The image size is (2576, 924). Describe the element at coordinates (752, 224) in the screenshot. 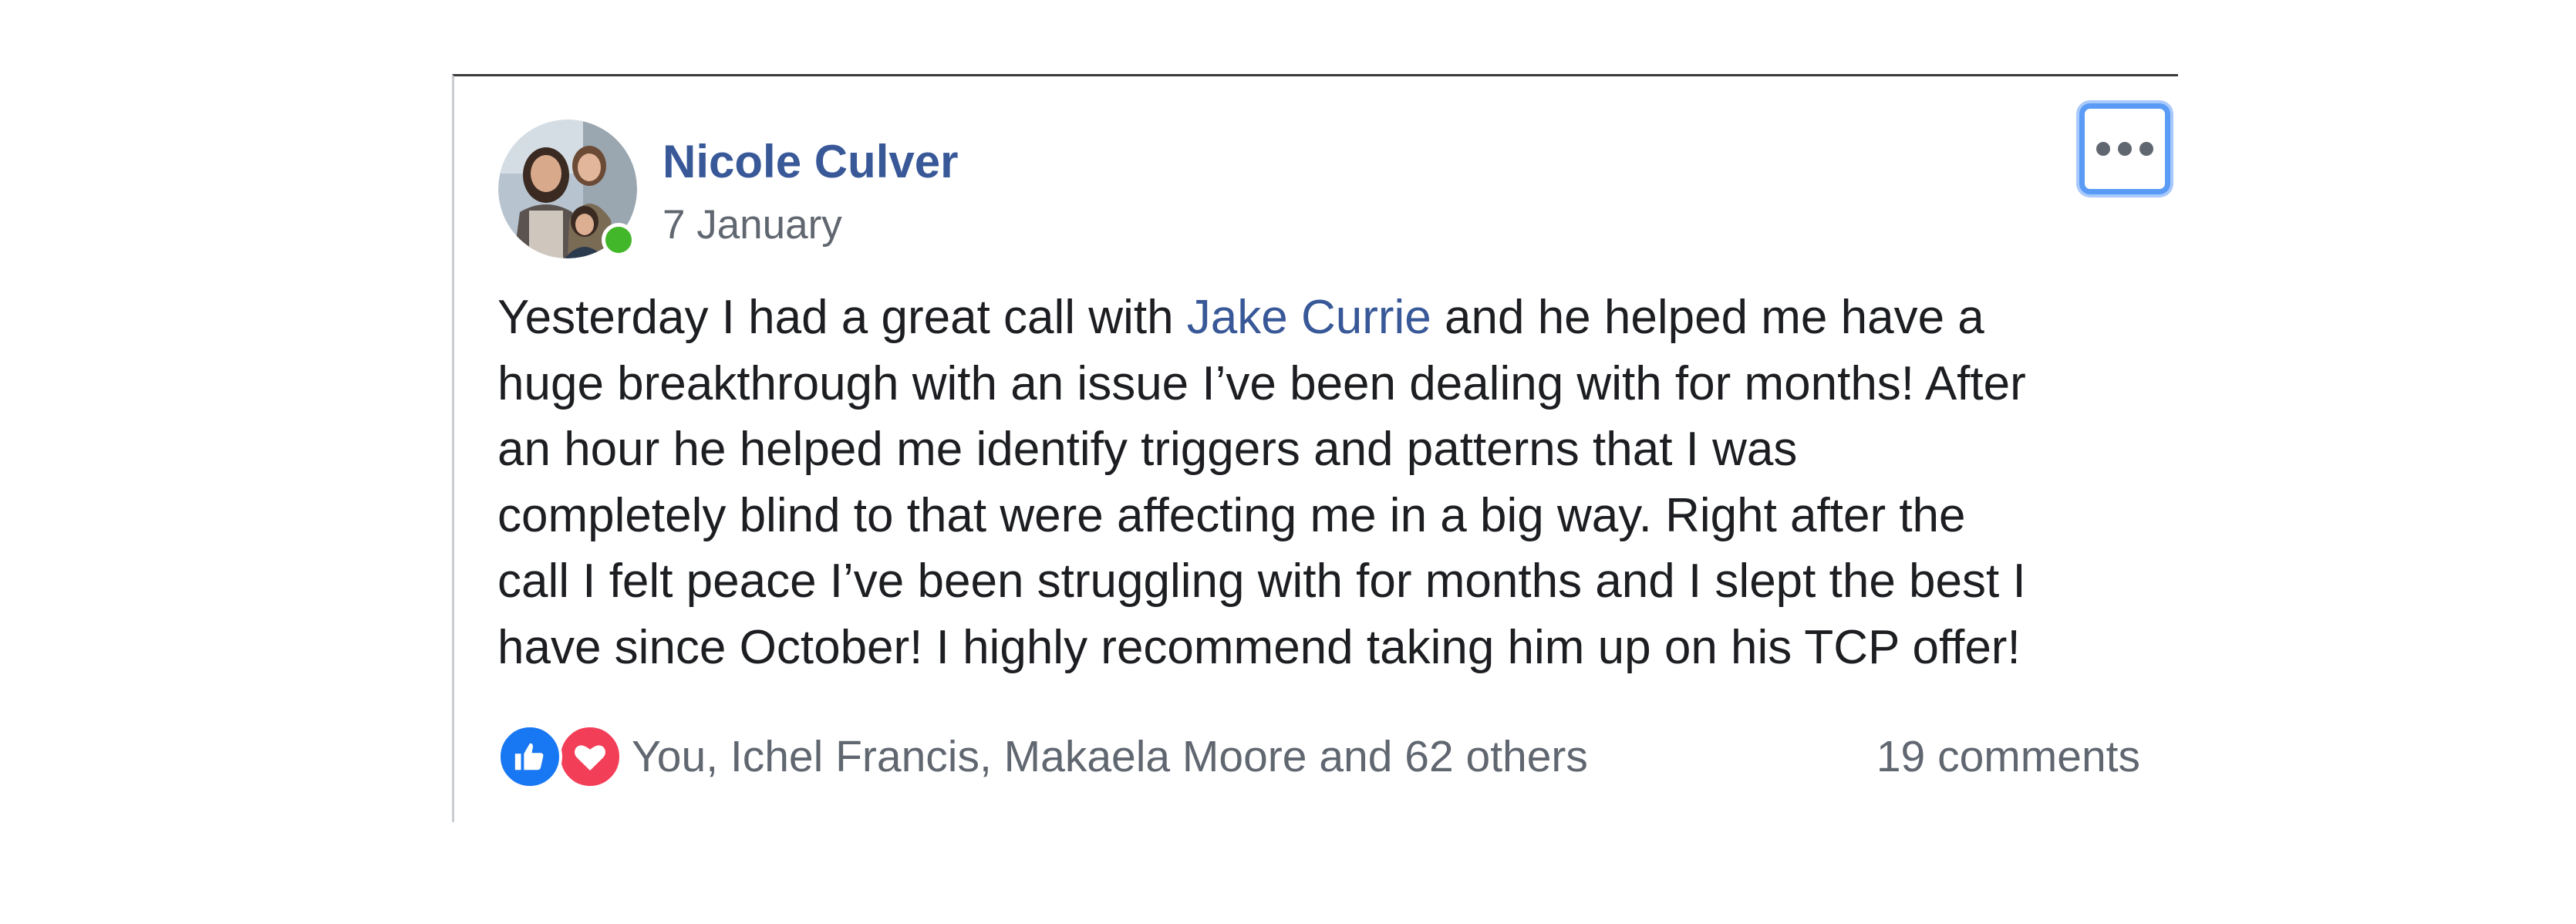

I see `post-timestamp: 7 January` at that location.